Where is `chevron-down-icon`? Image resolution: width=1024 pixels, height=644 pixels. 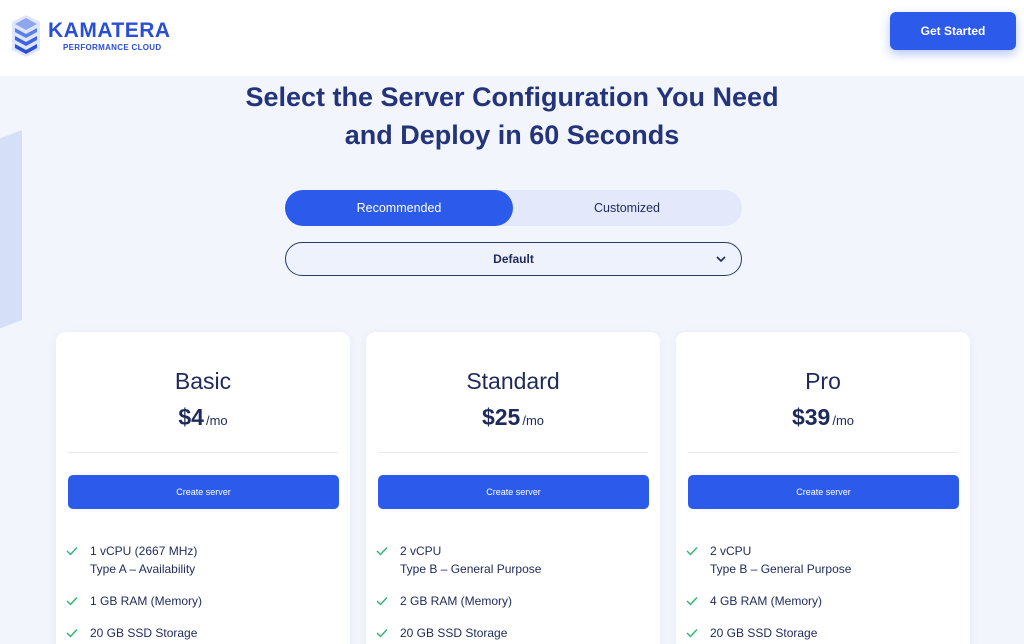
chevron-down-icon is located at coordinates (721, 259).